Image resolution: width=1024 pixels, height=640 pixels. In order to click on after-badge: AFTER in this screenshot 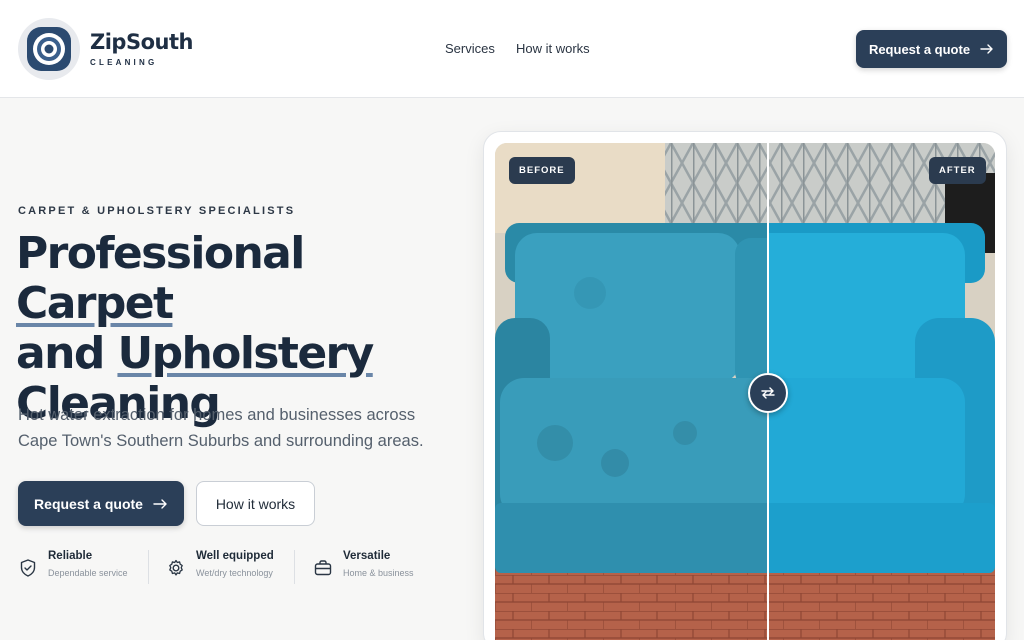, I will do `click(957, 170)`.